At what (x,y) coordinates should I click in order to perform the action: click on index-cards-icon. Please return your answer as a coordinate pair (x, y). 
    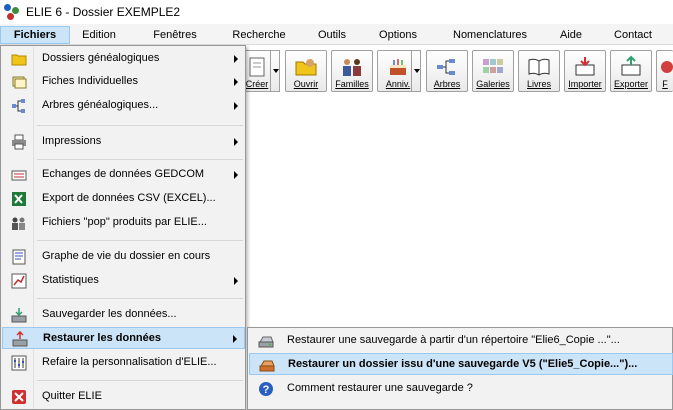
    Looking at the image, I should click on (19, 82).